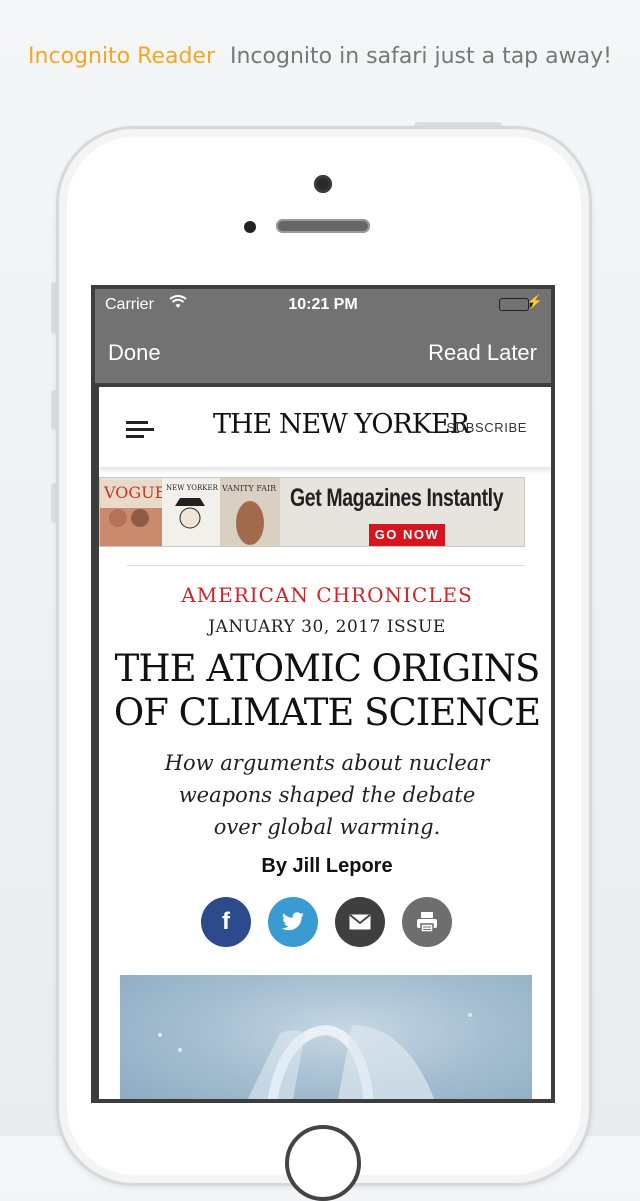 The height and width of the screenshot is (1201, 640). I want to click on email-share-button, so click(360, 922).